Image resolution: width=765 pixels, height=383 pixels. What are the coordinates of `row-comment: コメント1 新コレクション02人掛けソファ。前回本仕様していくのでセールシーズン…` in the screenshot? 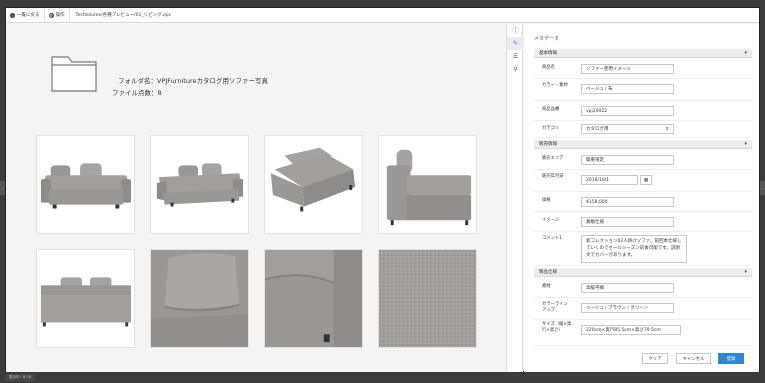 It's located at (643, 249).